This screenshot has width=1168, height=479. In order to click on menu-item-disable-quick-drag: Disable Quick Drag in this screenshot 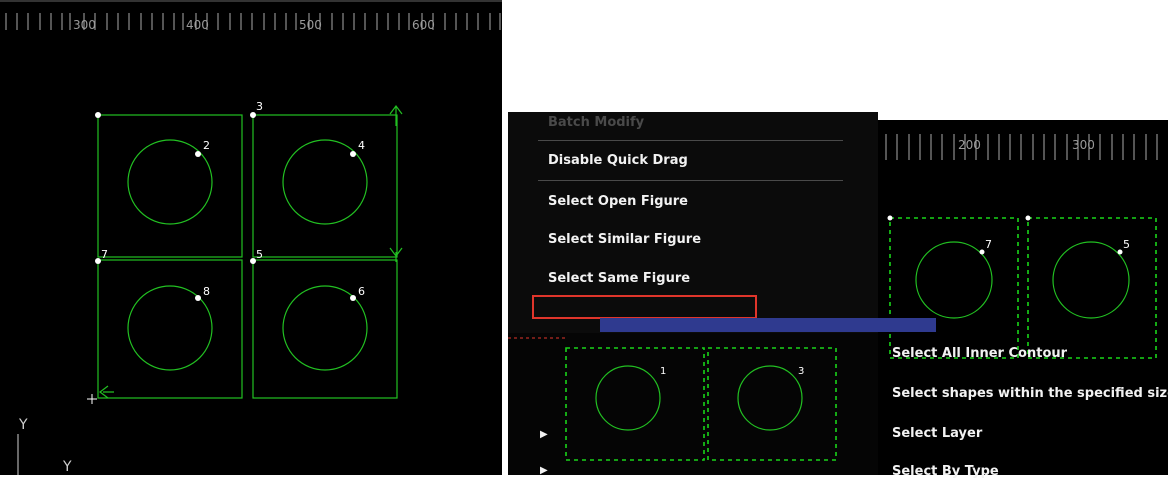, I will do `click(618, 160)`.